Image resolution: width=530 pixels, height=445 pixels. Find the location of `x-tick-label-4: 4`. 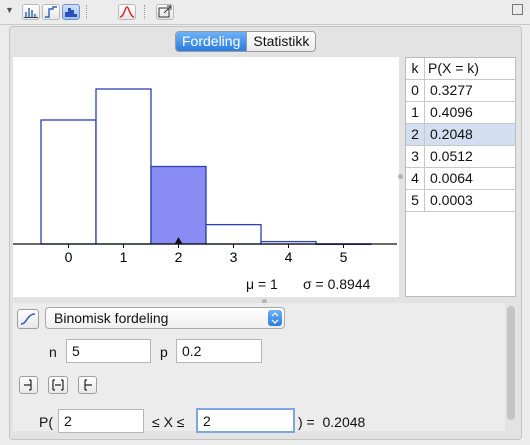

x-tick-label-4: 4 is located at coordinates (289, 257).